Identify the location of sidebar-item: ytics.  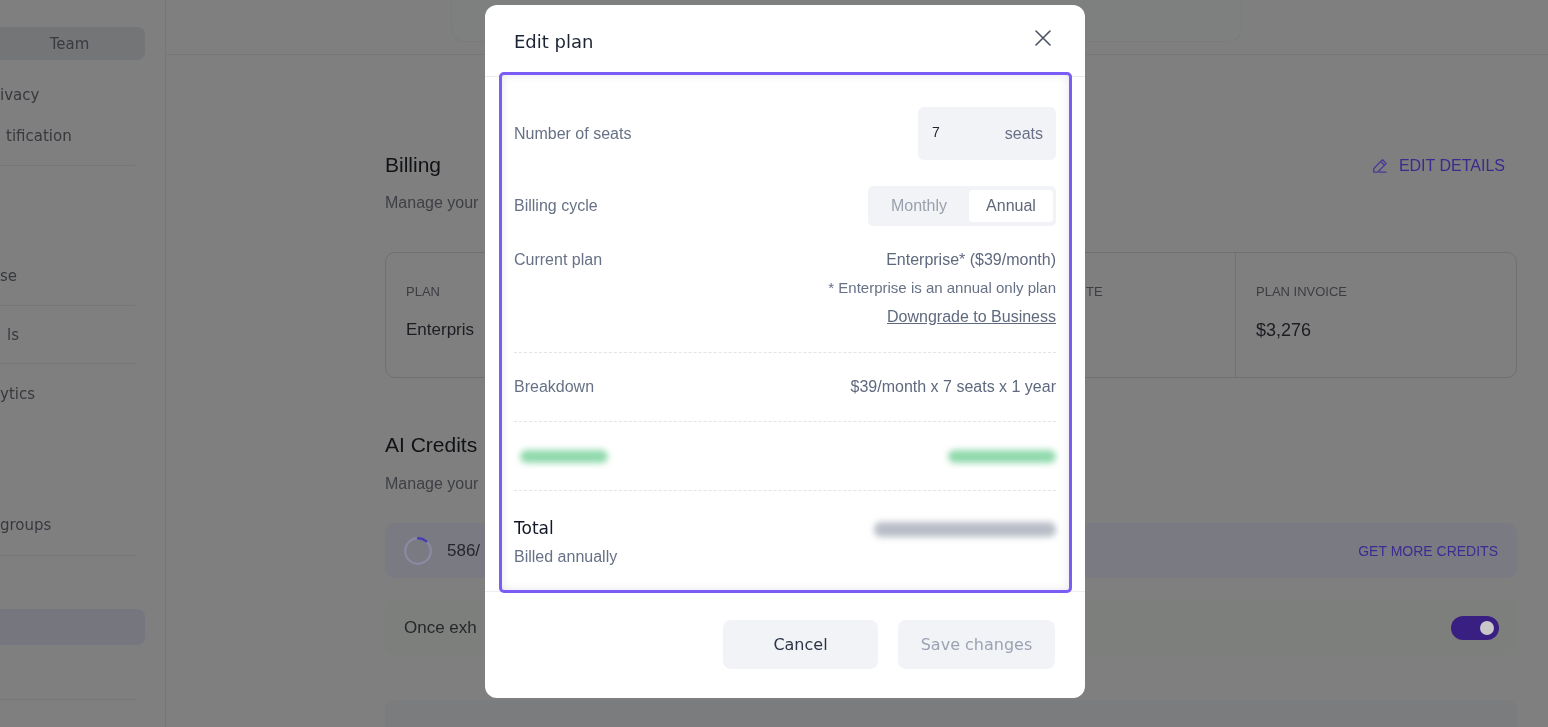
(17, 394).